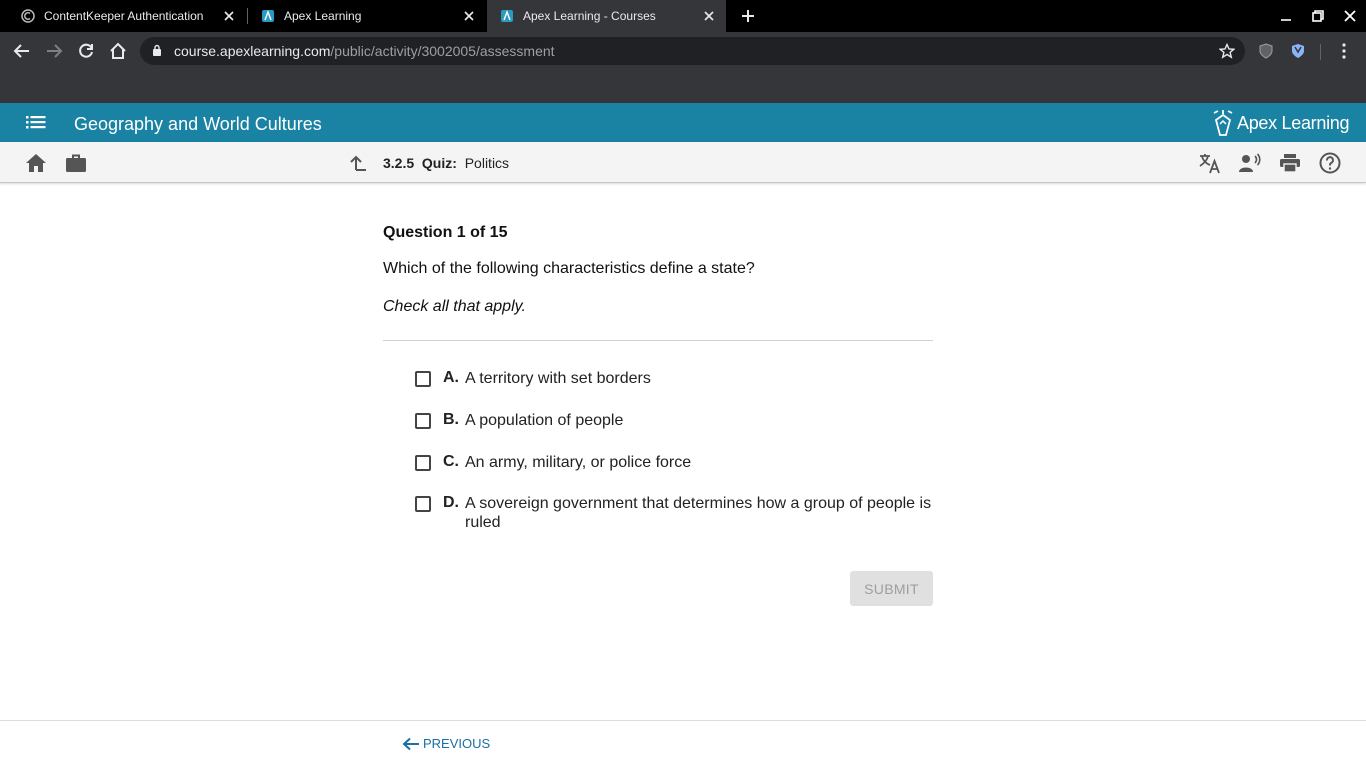 This screenshot has height=768, width=1366. What do you see at coordinates (589, 16) in the screenshot?
I see `tab-title: Apex Learning - Courses` at bounding box center [589, 16].